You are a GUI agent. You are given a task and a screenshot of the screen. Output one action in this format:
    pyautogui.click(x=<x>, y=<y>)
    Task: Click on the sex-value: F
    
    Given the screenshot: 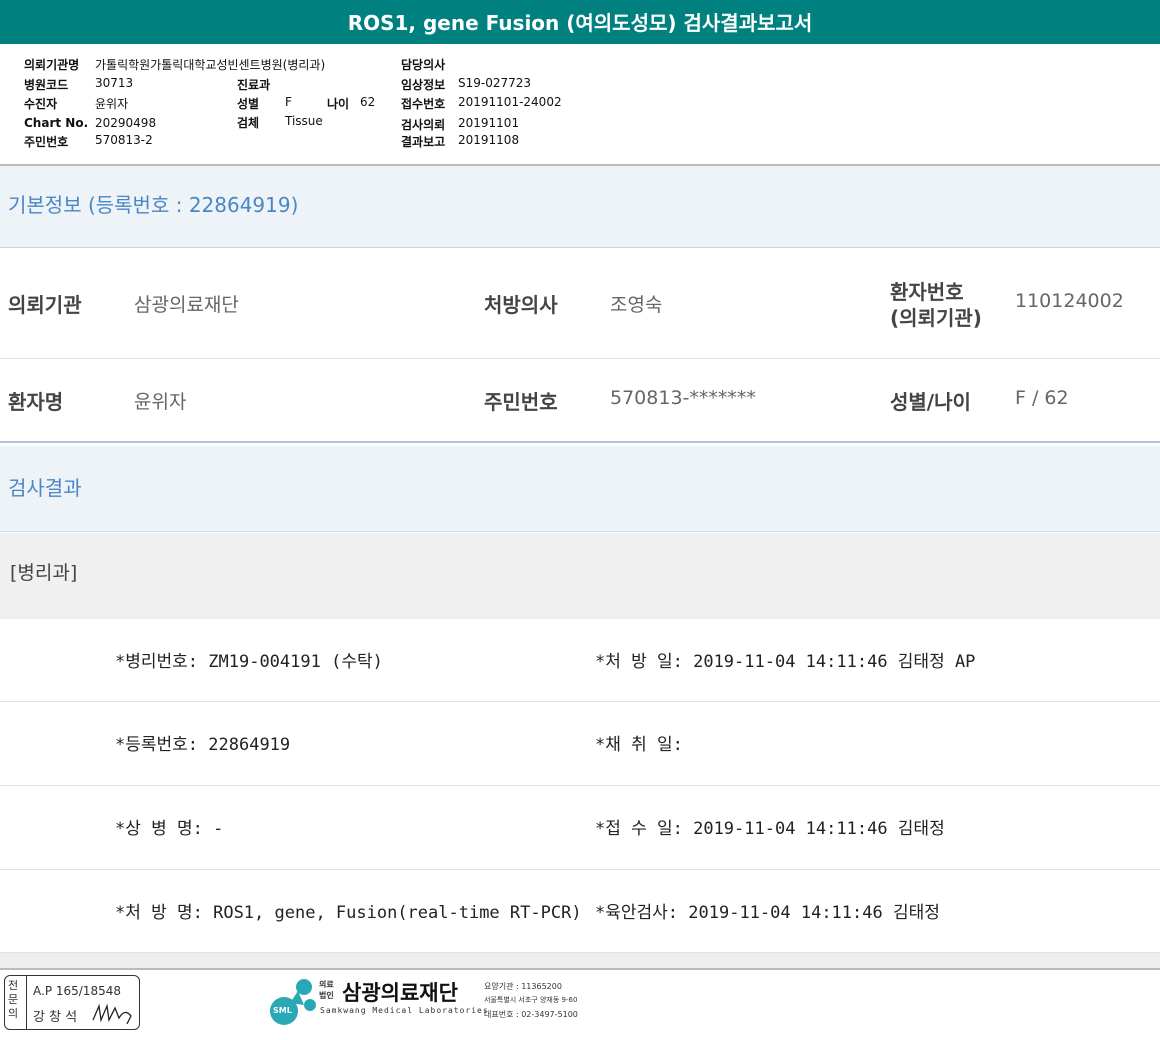 What is the action you would take?
    pyautogui.click(x=288, y=102)
    